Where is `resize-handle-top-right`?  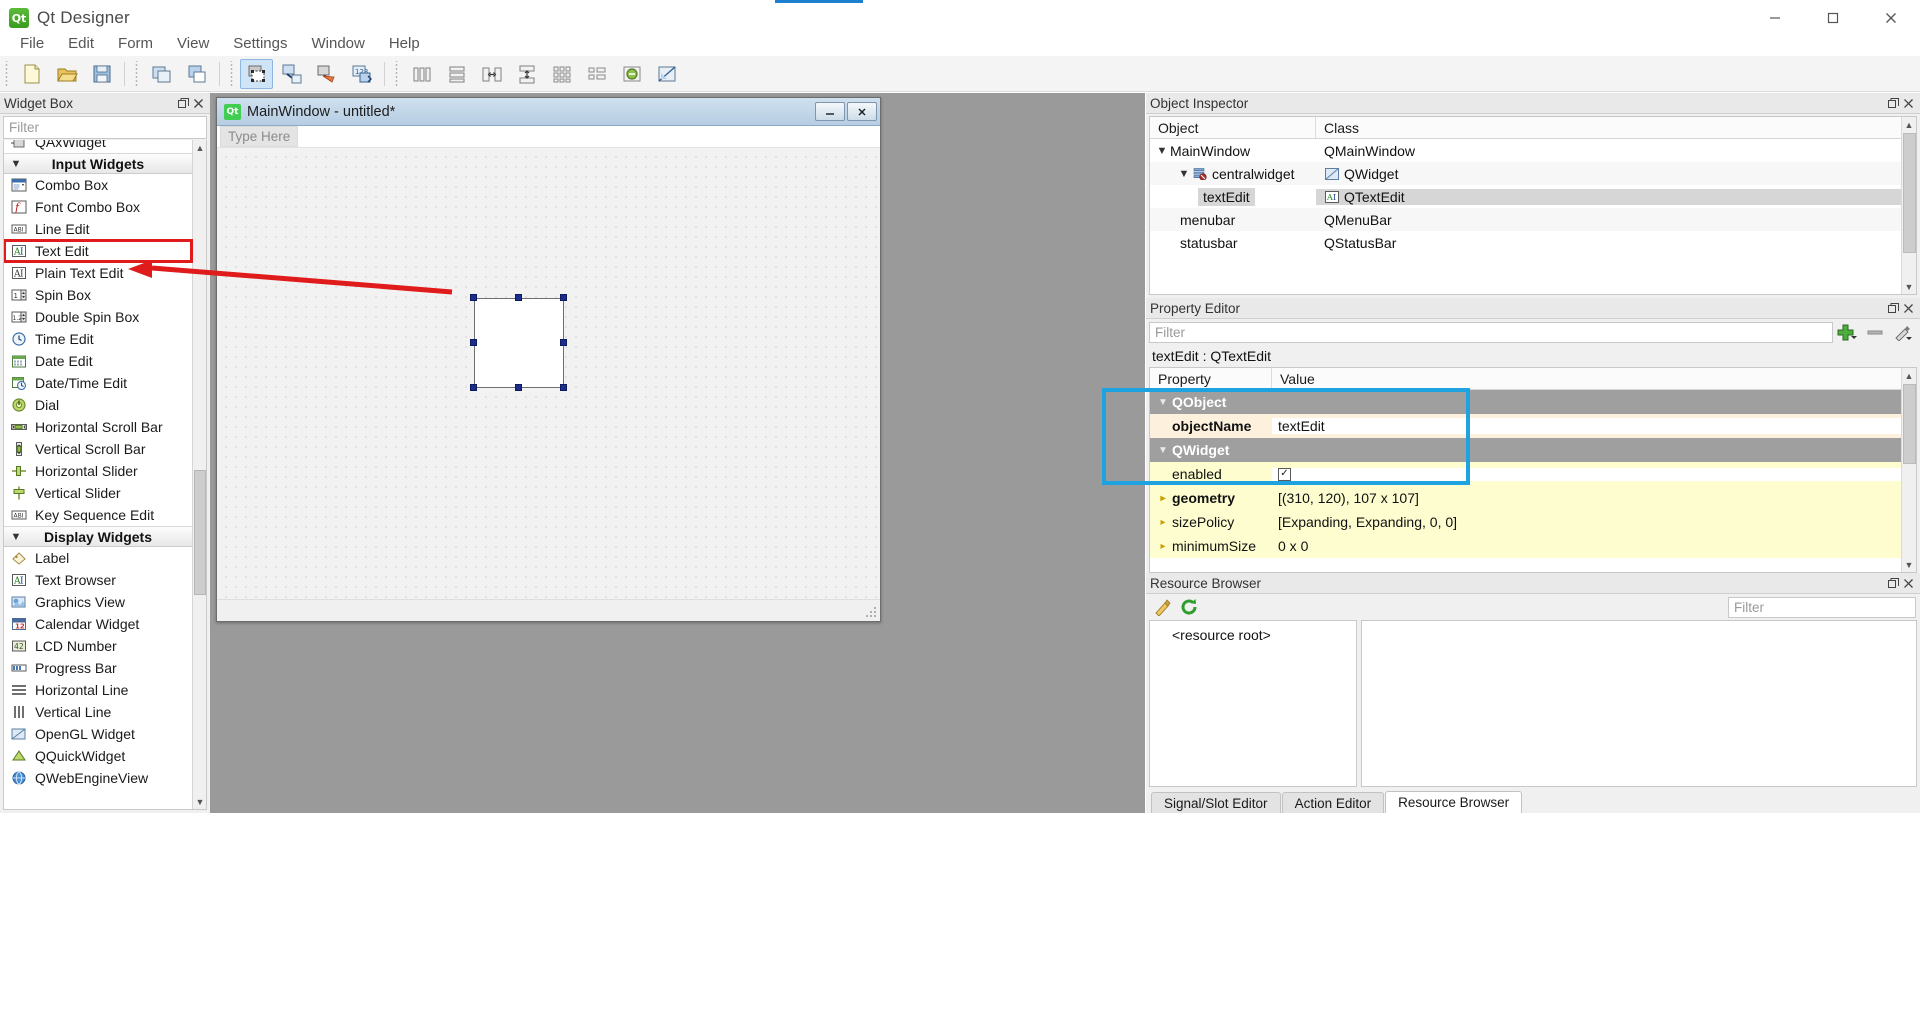
resize-handle-top-right is located at coordinates (563, 297).